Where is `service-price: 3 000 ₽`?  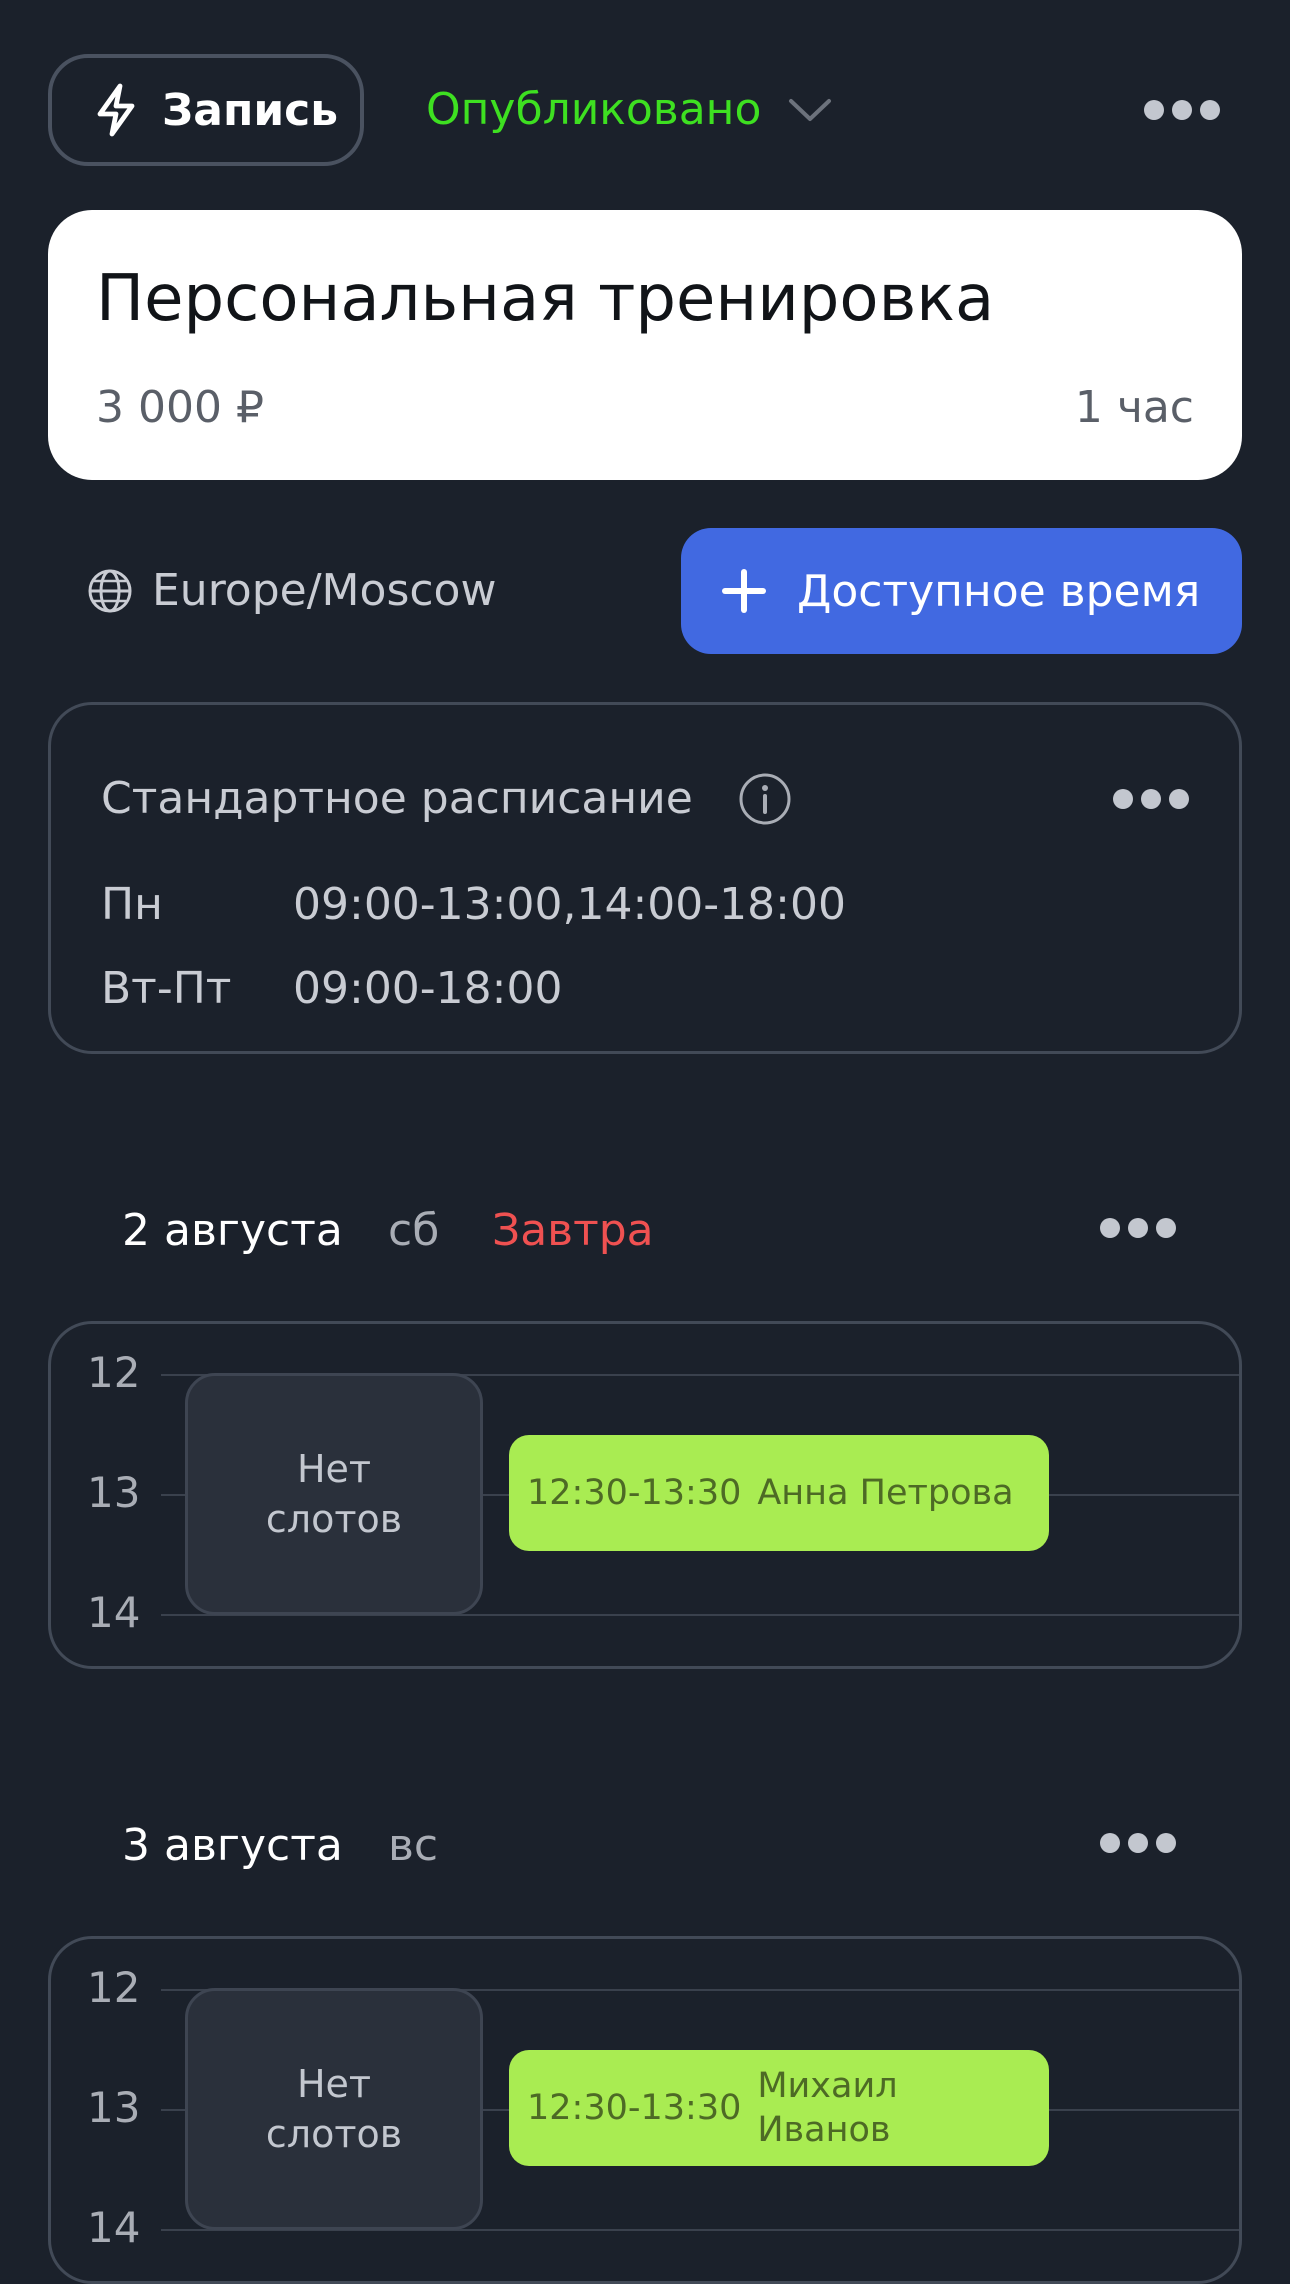
service-price: 3 000 ₽ is located at coordinates (180, 407).